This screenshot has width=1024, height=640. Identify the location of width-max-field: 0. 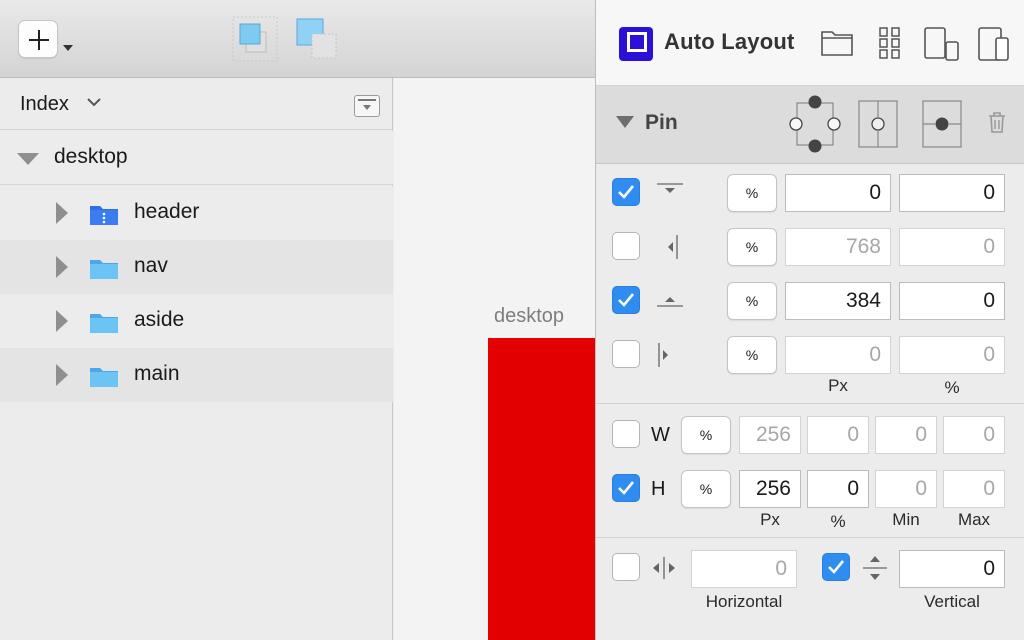
(974, 435).